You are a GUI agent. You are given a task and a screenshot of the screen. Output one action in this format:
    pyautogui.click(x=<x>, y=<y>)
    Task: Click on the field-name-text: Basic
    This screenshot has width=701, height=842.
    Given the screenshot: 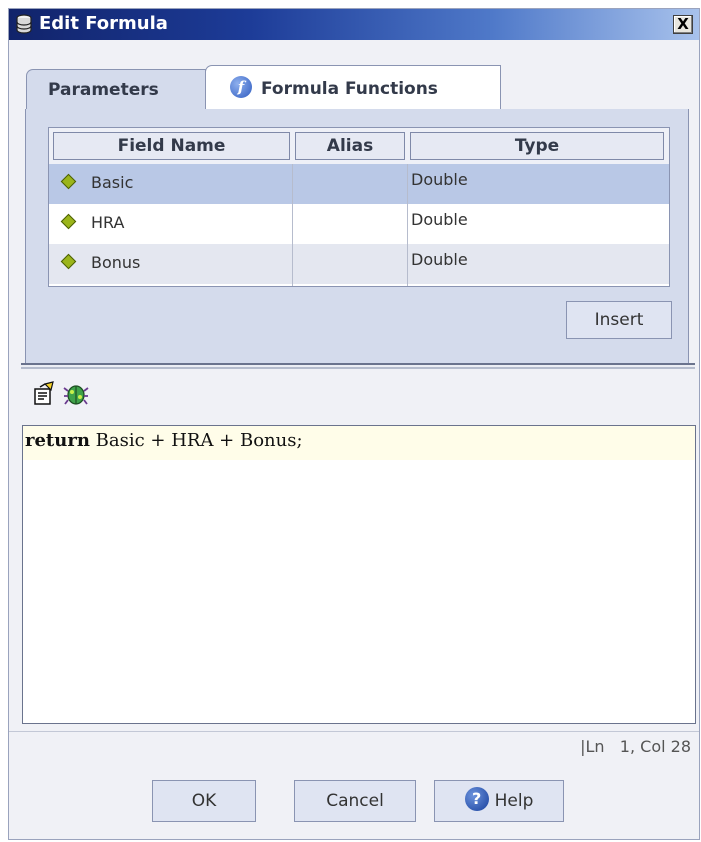 What is the action you would take?
    pyautogui.click(x=112, y=182)
    